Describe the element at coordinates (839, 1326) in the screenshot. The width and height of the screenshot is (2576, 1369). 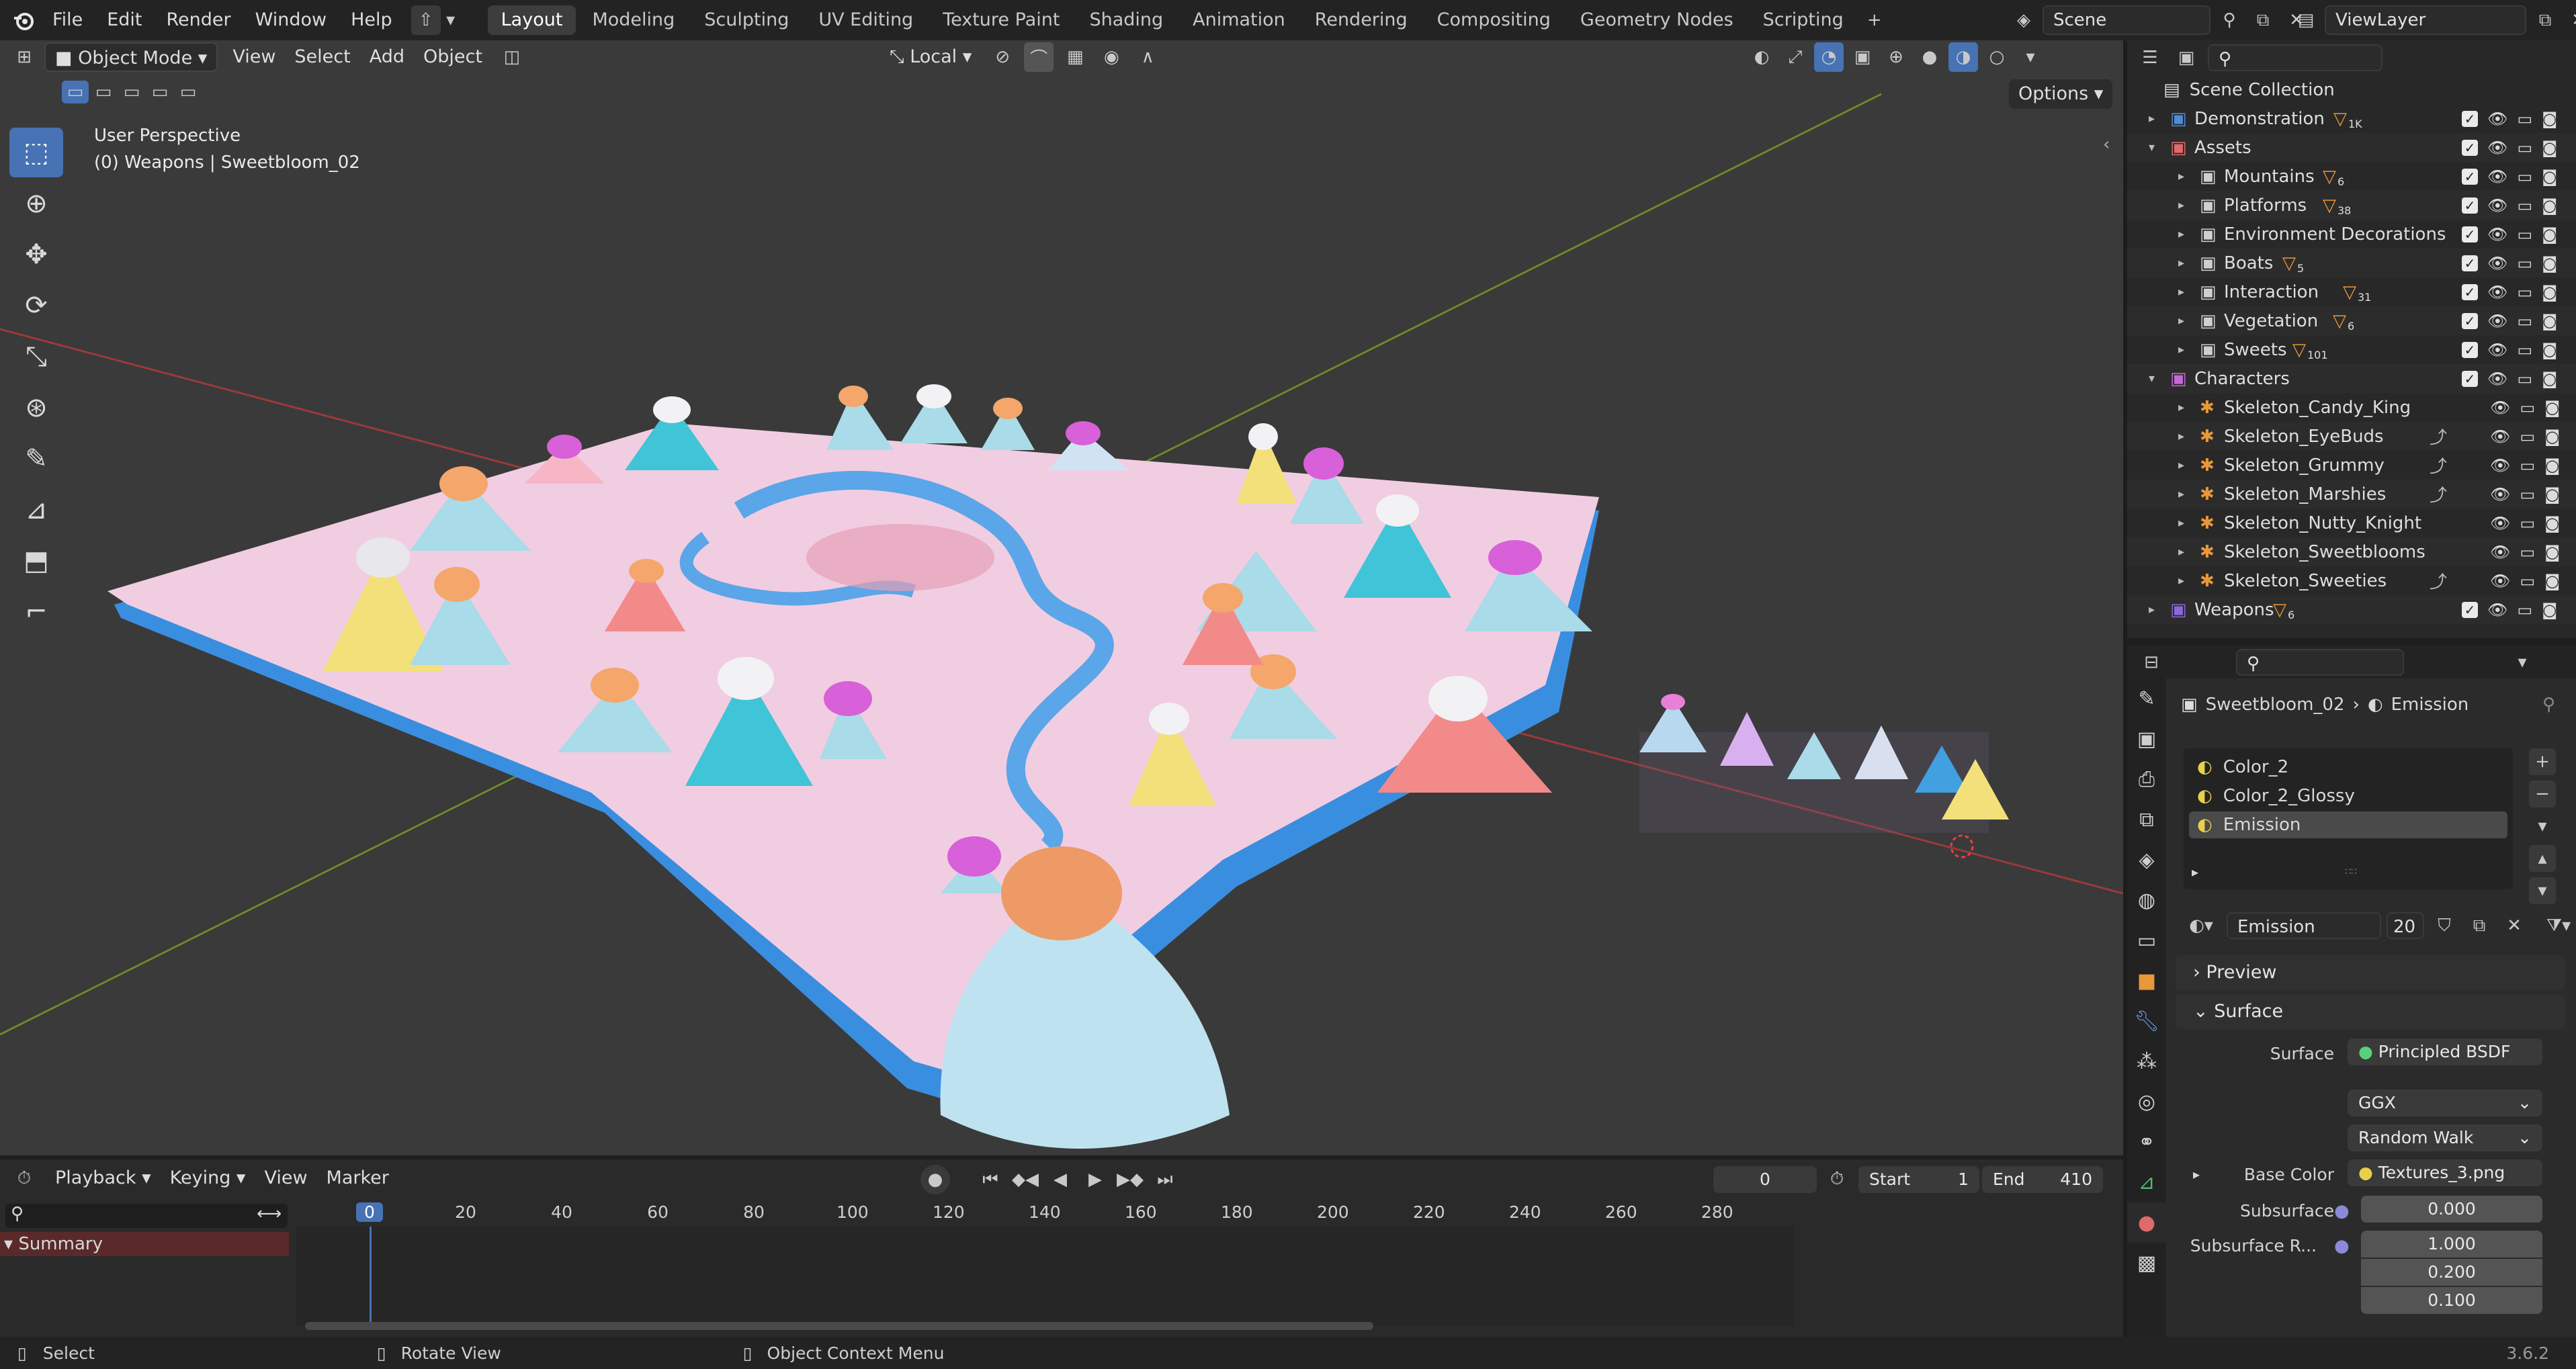
I see `timeline-scrollbar` at that location.